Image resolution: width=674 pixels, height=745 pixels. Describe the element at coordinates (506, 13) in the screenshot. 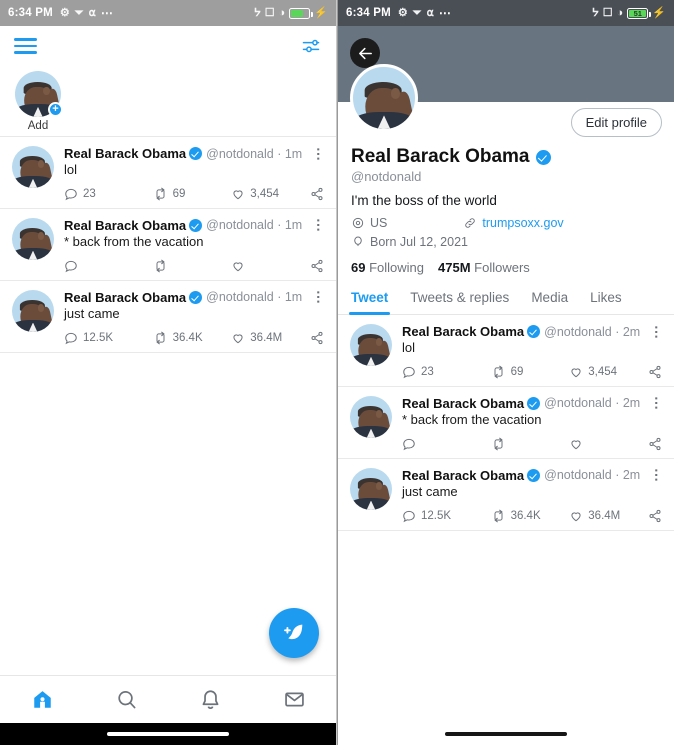

I see `right-status-bar: 6:34 PM ⚙ ⏷ ⍺ ⋯ ᔭ ☐ ◑ 51 ⚡` at that location.